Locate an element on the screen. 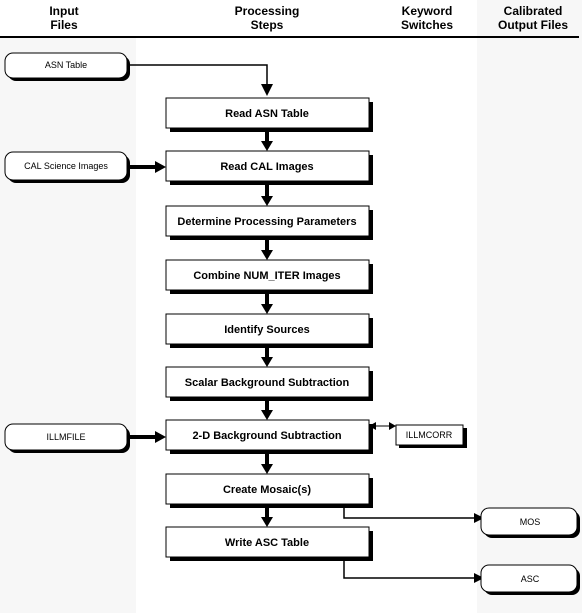 The width and height of the screenshot is (582, 613). input-illmfile-label: ILLMFILE is located at coordinates (65, 437).